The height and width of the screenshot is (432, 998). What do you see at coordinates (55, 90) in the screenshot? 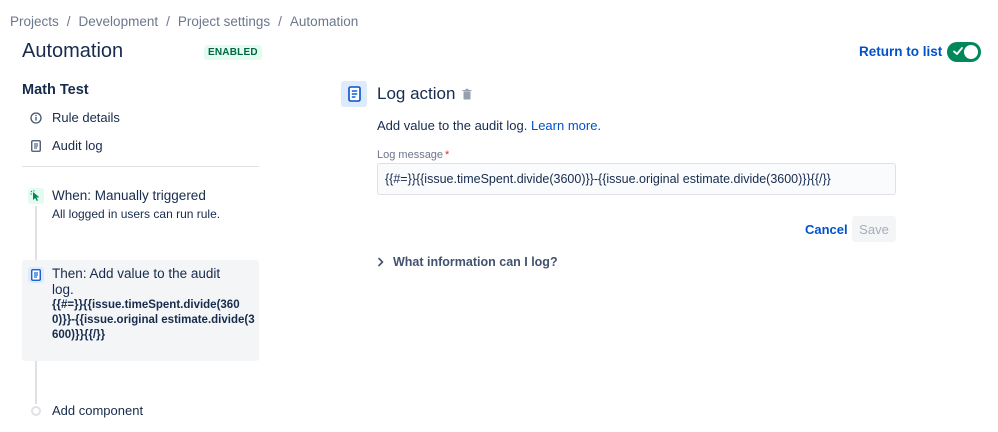
I see `rule-name: Math Test` at bounding box center [55, 90].